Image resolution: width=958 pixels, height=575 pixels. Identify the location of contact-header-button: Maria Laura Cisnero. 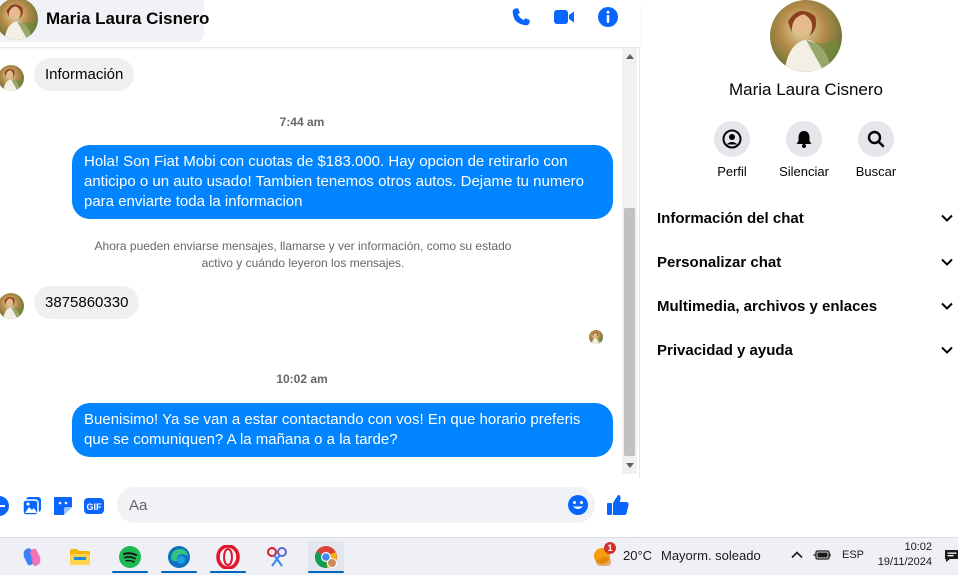
(104, 21).